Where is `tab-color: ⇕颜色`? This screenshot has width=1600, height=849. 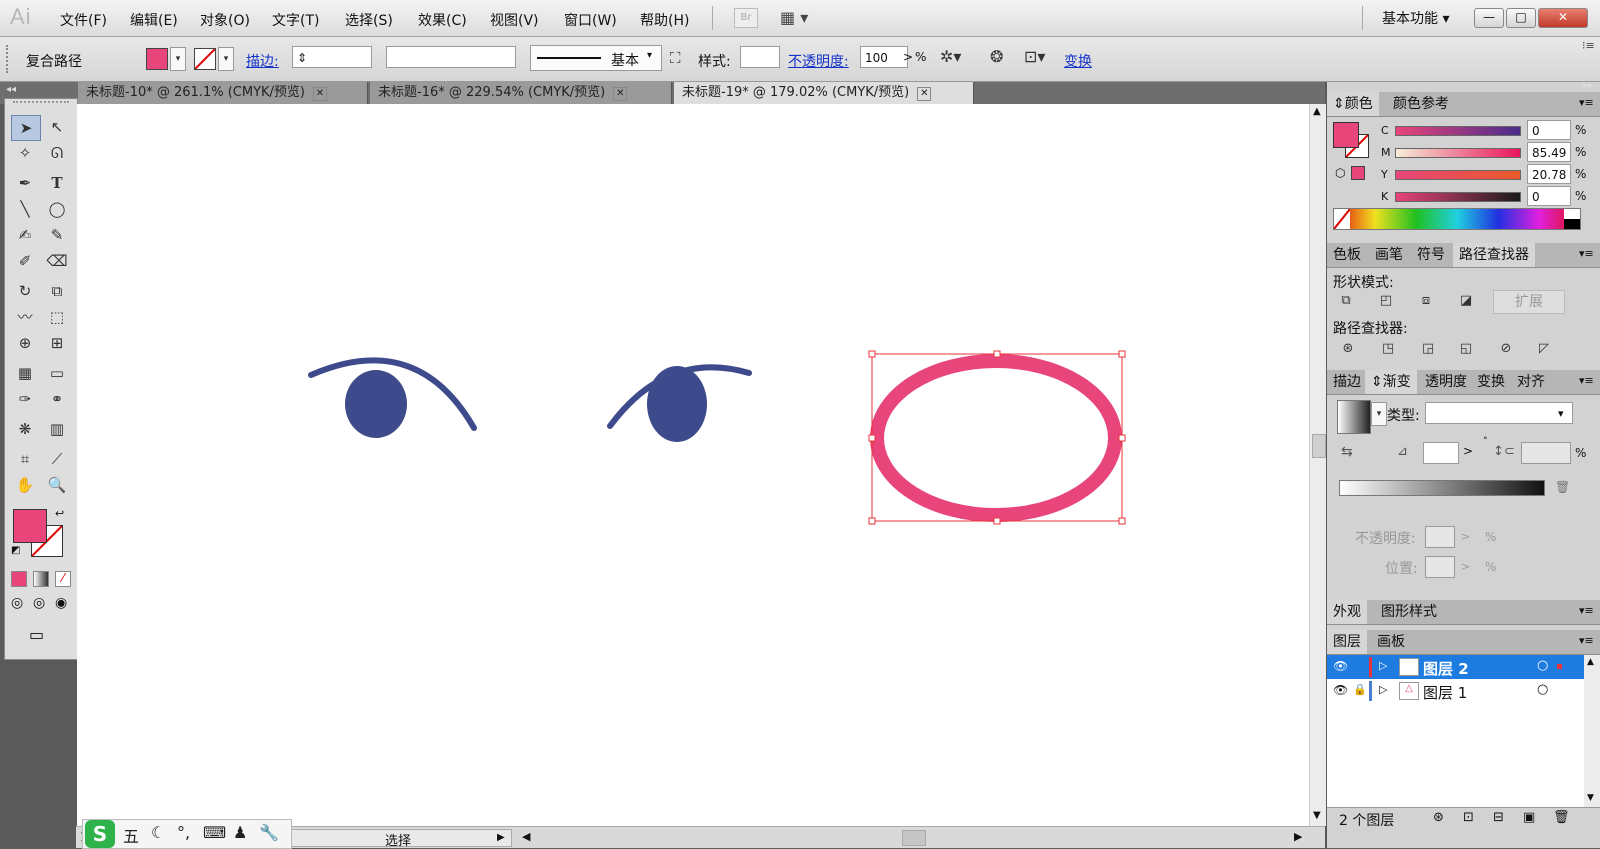
tab-color: ⇕颜色 is located at coordinates (1353, 104).